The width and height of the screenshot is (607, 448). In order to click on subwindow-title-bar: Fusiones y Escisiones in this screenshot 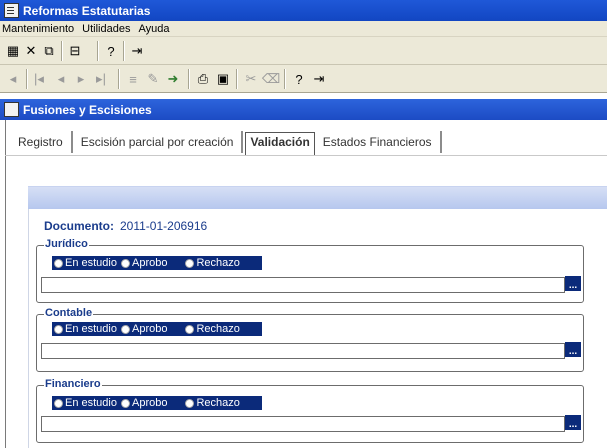, I will do `click(303, 109)`.